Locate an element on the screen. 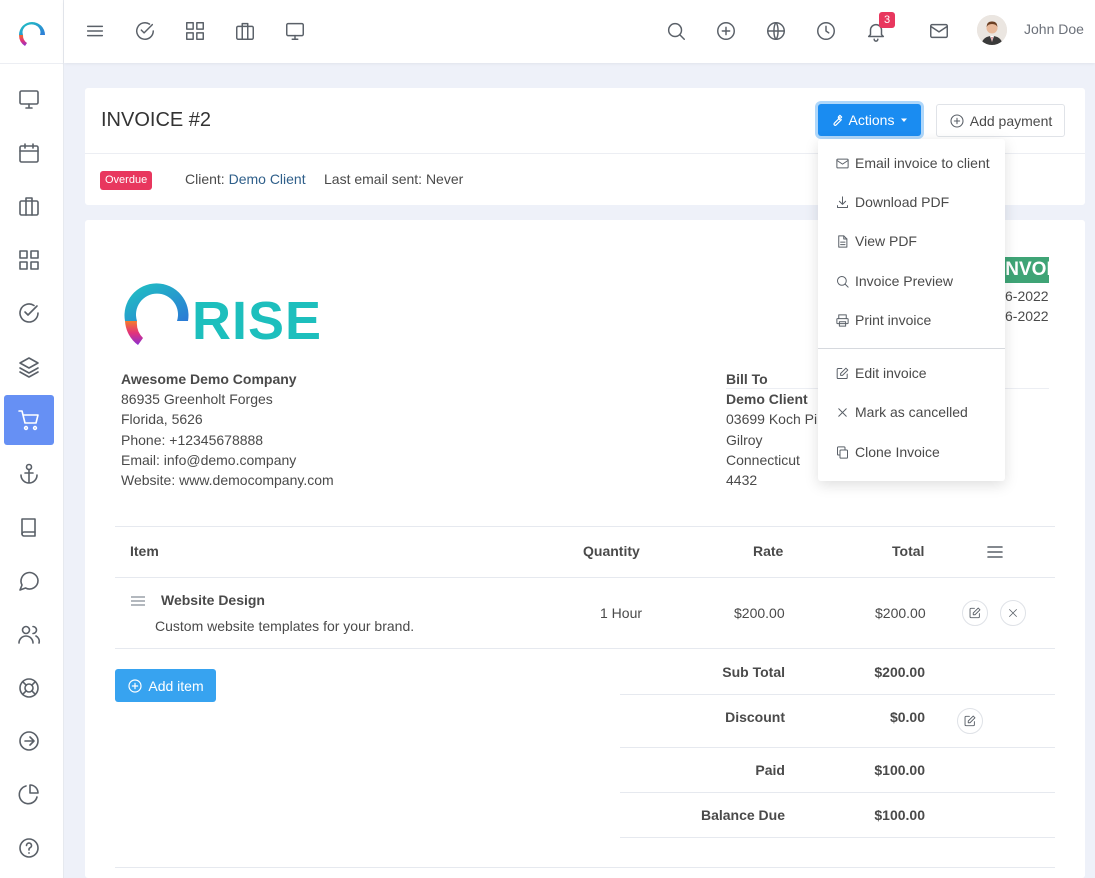  sidebar-item-tasks is located at coordinates (29, 313).